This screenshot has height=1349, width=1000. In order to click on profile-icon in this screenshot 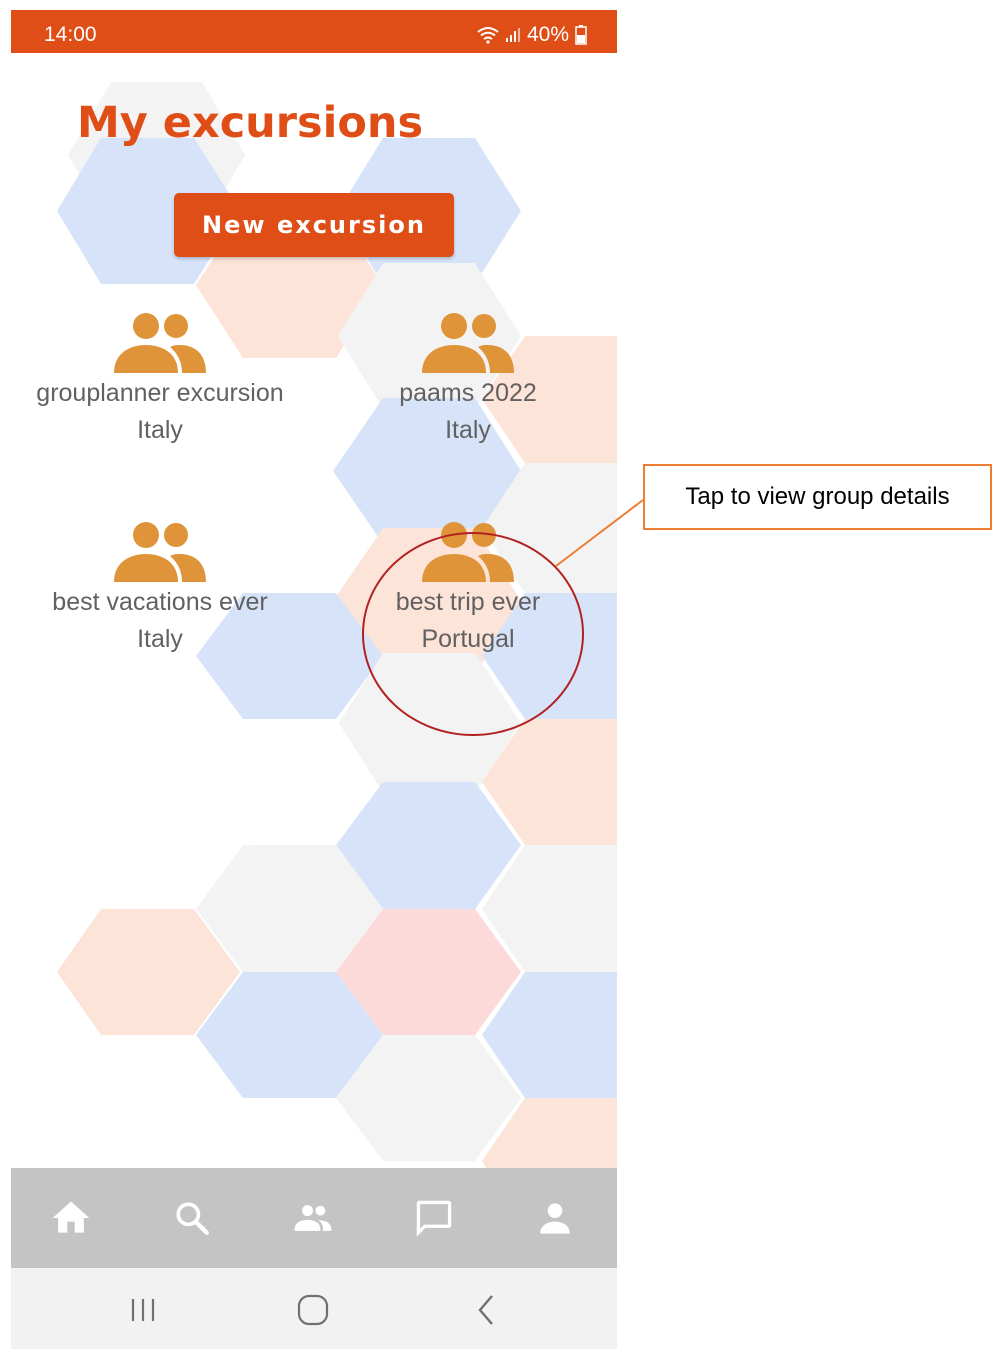, I will do `click(555, 1218)`.